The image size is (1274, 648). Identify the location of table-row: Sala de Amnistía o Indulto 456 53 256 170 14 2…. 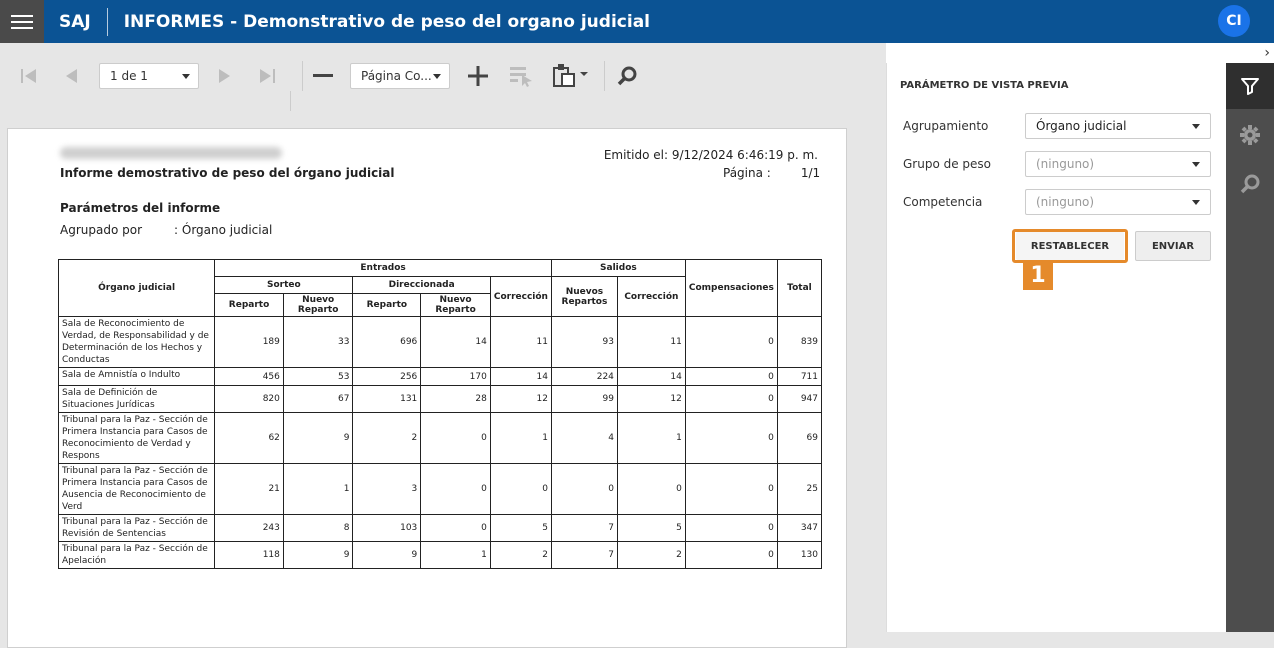
(440, 376).